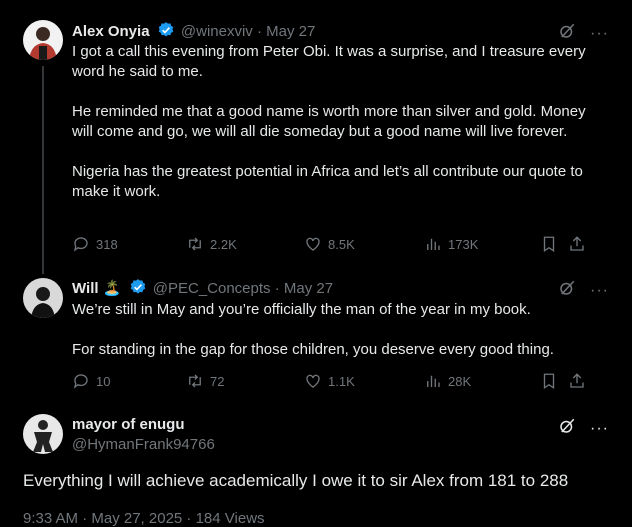  I want to click on author-name: mayor of enugu, so click(128, 424).